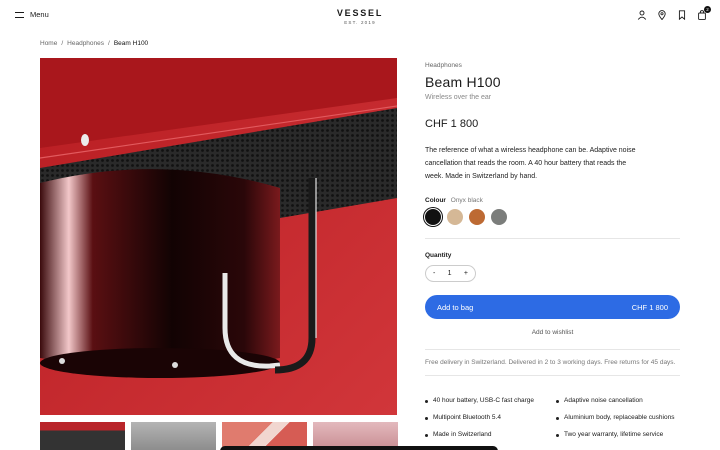 This screenshot has height=450, width=720. What do you see at coordinates (434, 273) in the screenshot?
I see `quantity-decrement-button: -` at bounding box center [434, 273].